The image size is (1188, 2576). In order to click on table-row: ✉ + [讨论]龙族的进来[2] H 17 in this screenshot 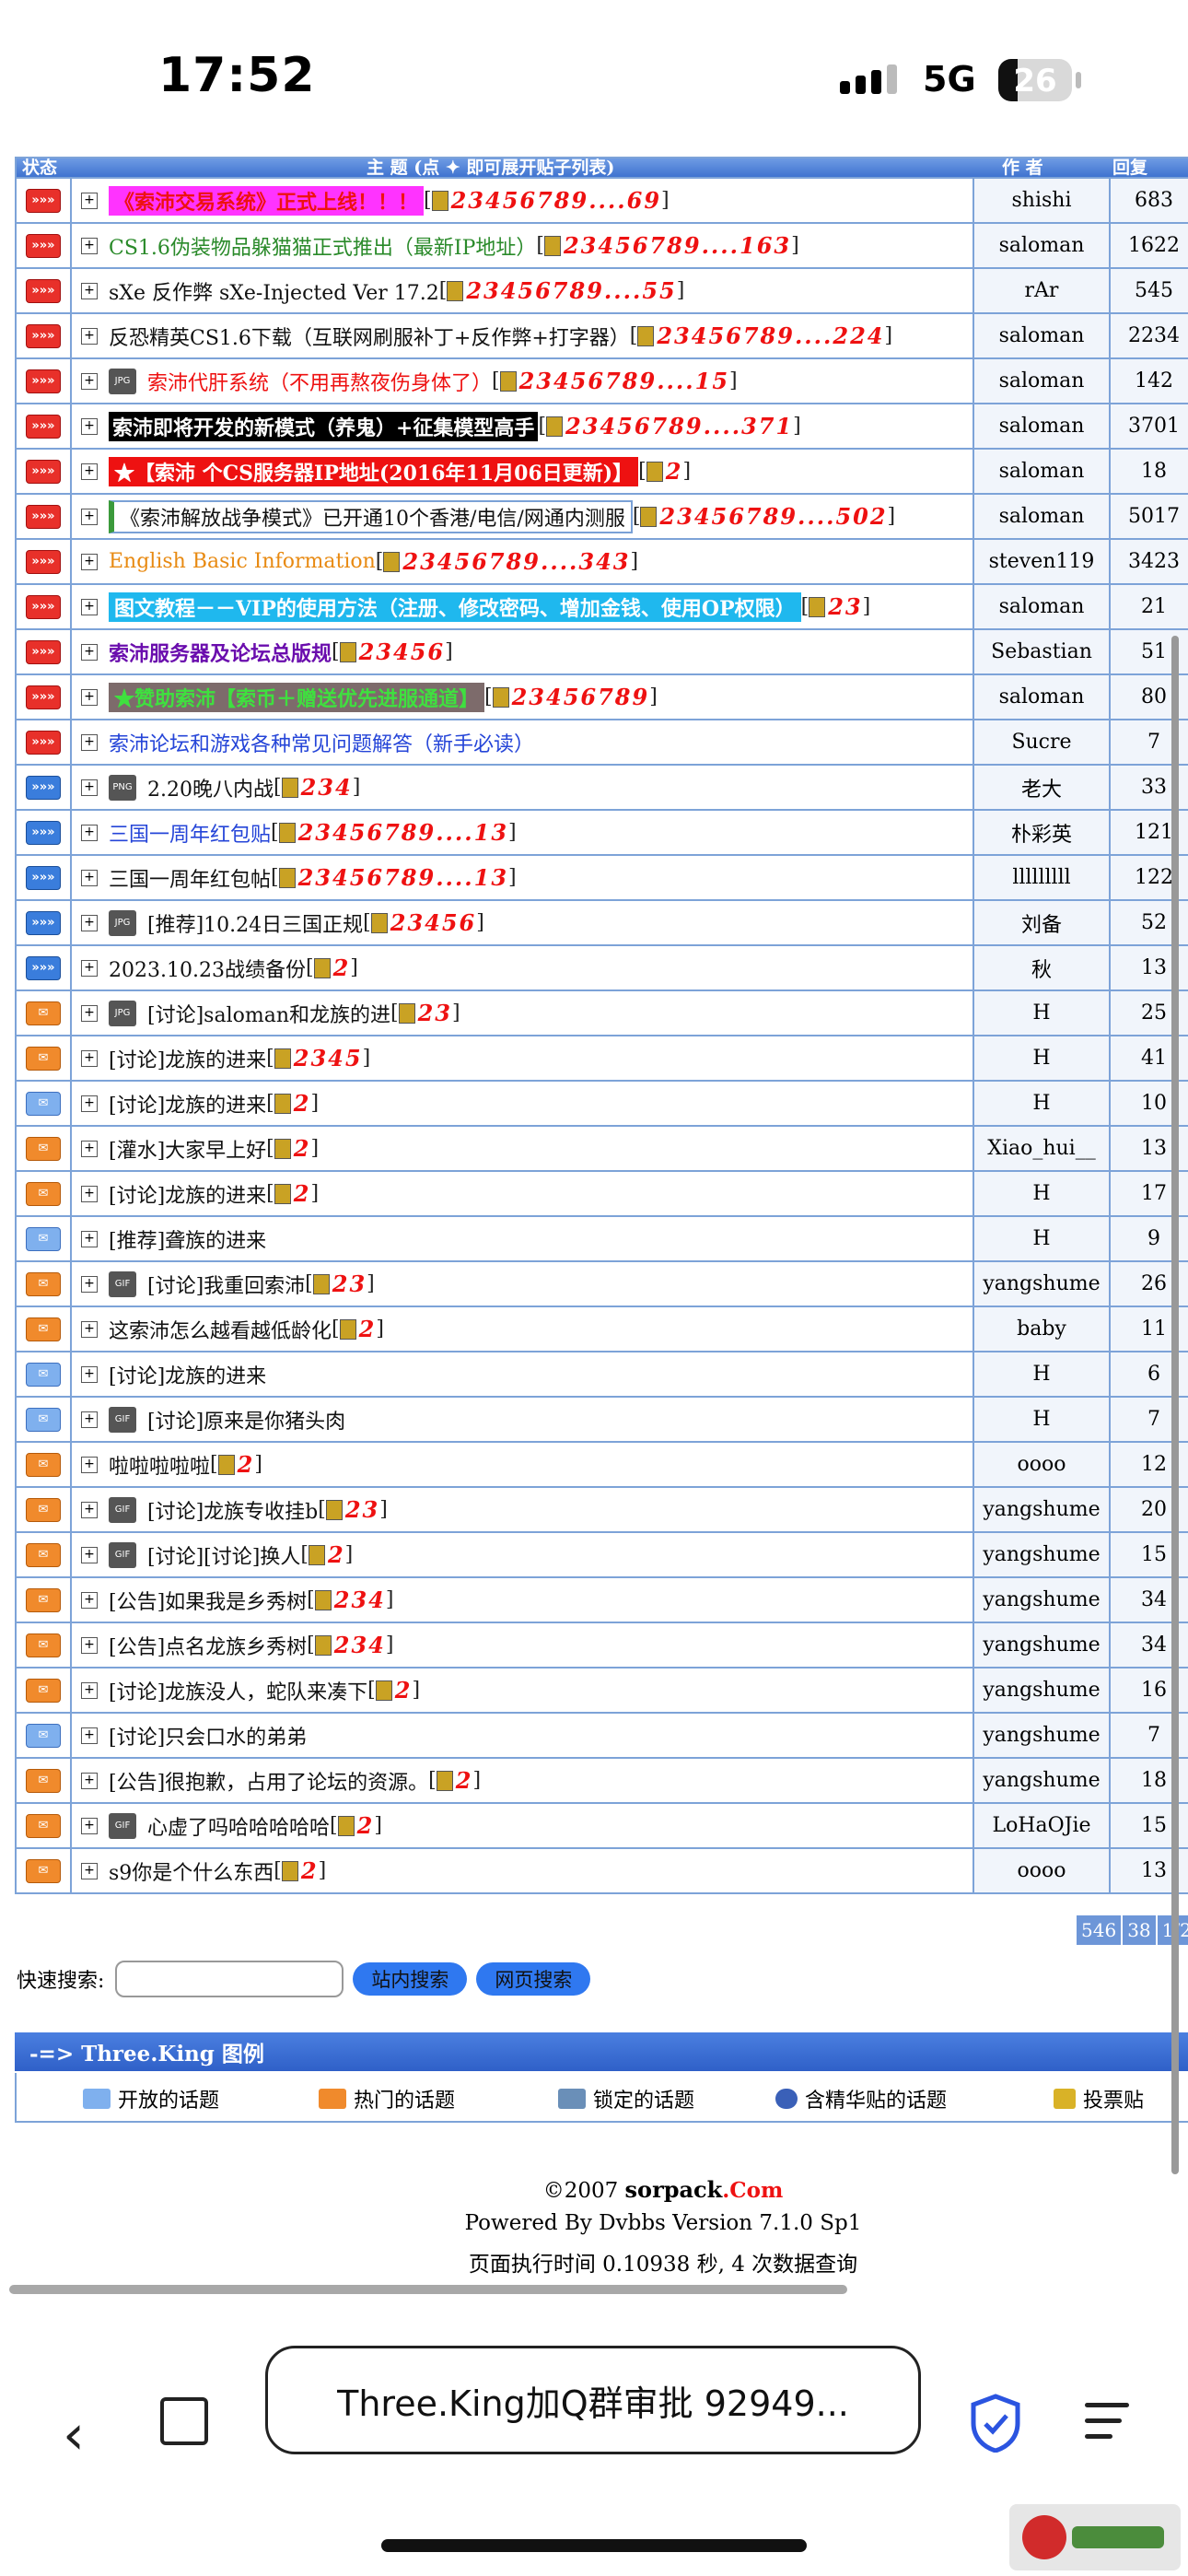, I will do `click(602, 1194)`.